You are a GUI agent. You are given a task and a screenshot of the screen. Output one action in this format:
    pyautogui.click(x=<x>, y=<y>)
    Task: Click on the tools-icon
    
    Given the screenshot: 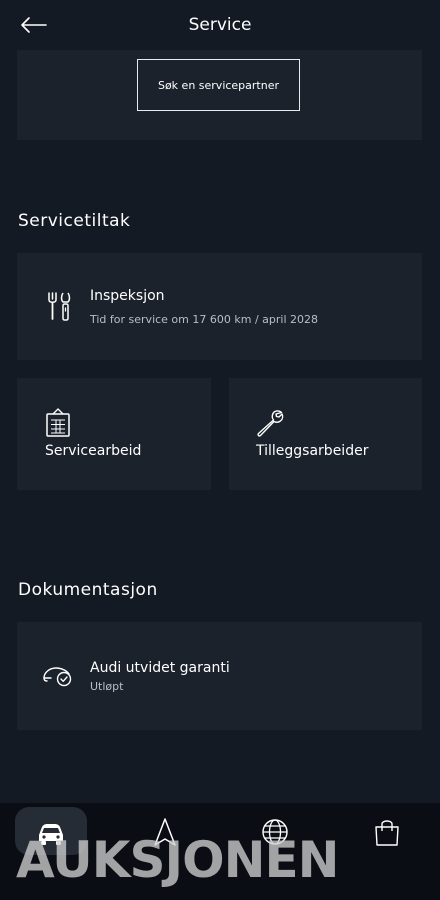 What is the action you would take?
    pyautogui.click(x=59, y=306)
    